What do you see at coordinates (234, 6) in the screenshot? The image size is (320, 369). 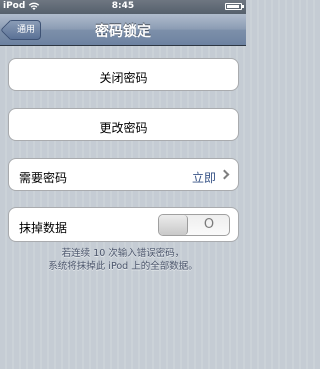 I see `battery-icon` at bounding box center [234, 6].